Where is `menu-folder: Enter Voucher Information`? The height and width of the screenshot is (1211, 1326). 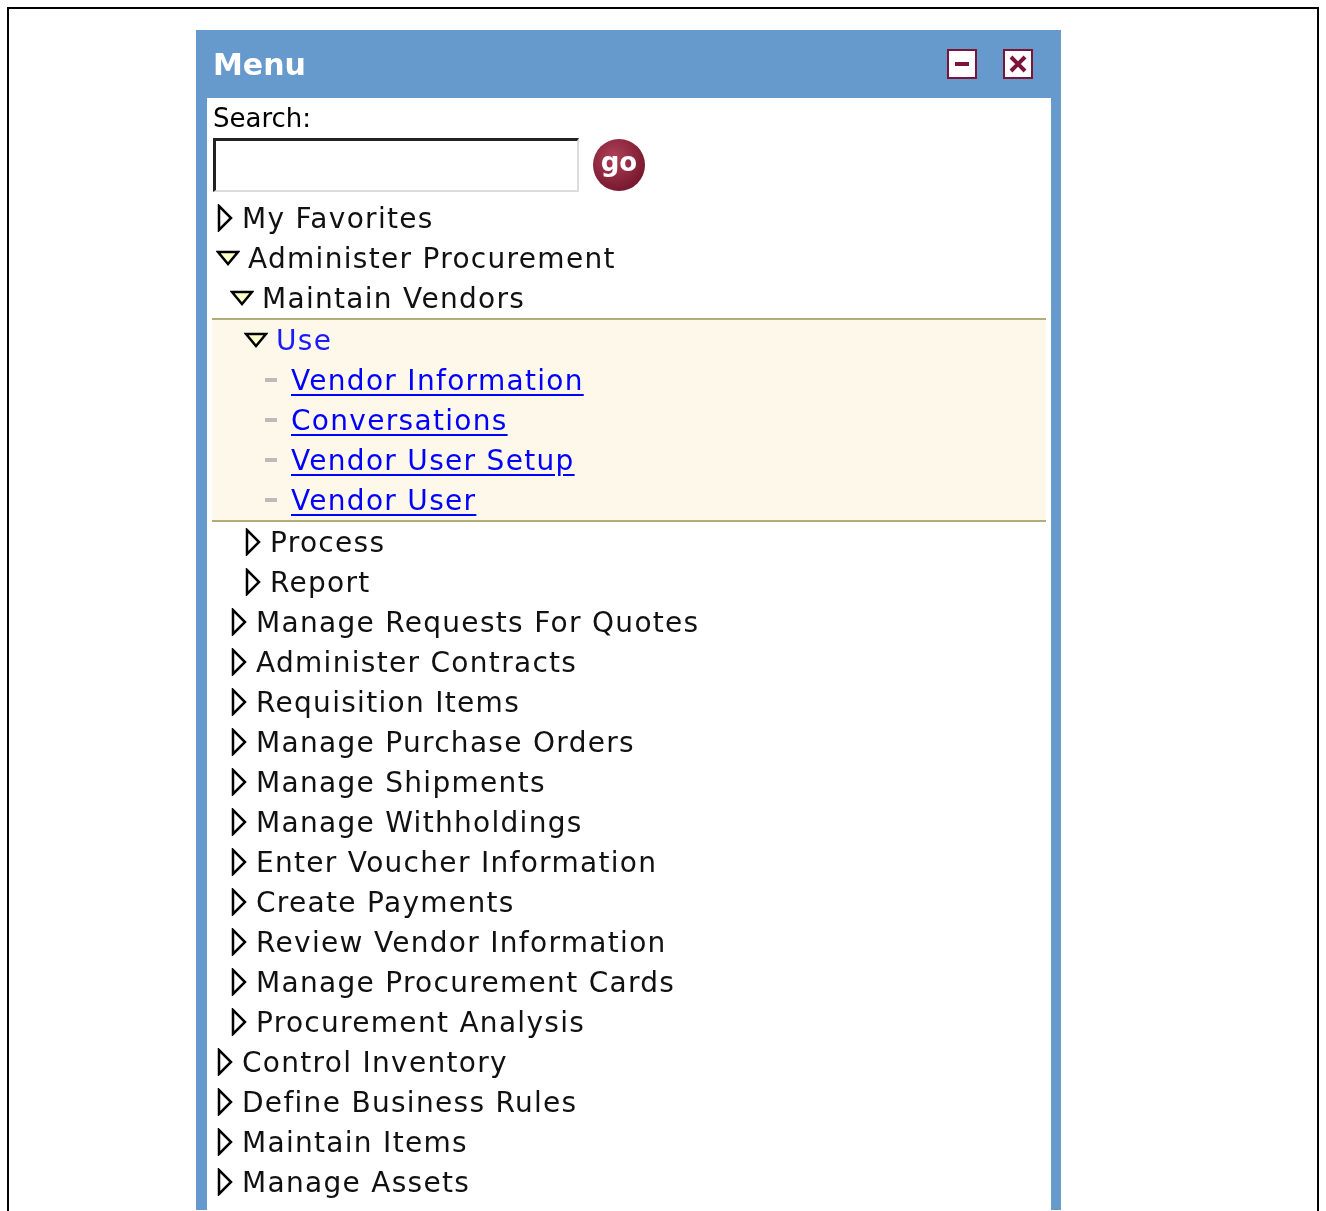
menu-folder: Enter Voucher Information is located at coordinates (457, 862).